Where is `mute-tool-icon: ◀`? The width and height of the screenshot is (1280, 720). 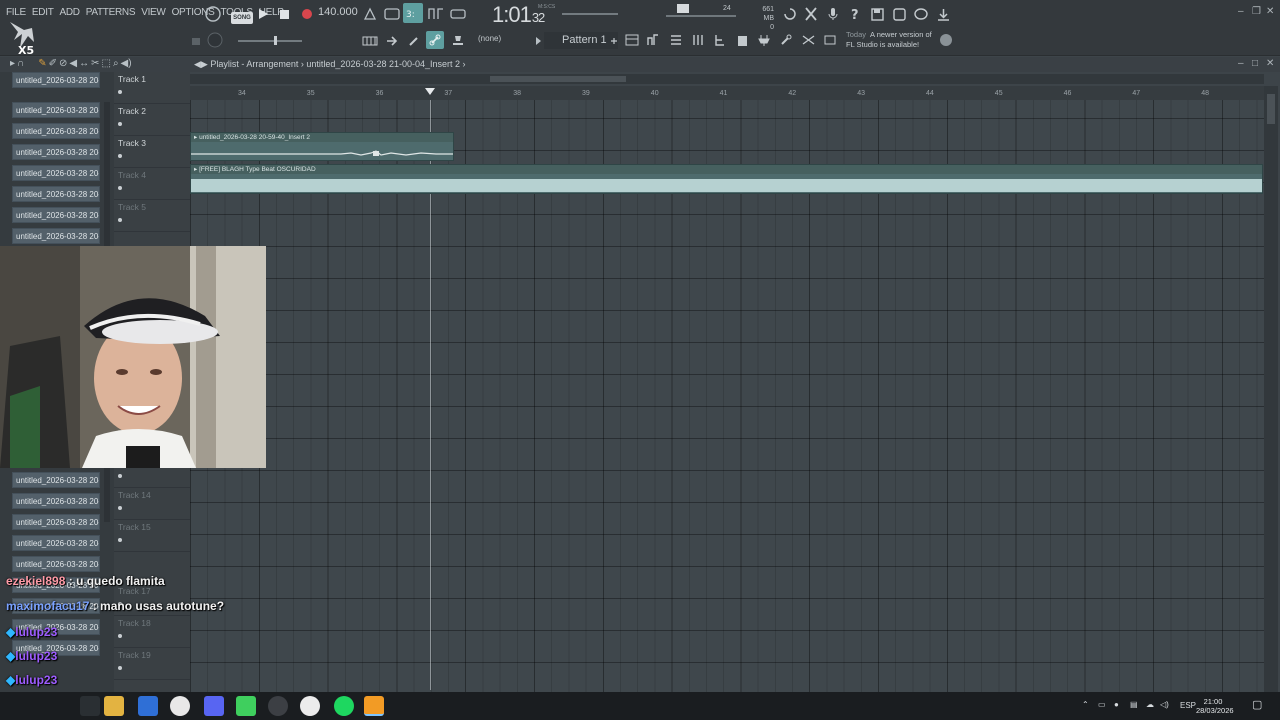
mute-tool-icon: ◀ is located at coordinates (73, 63).